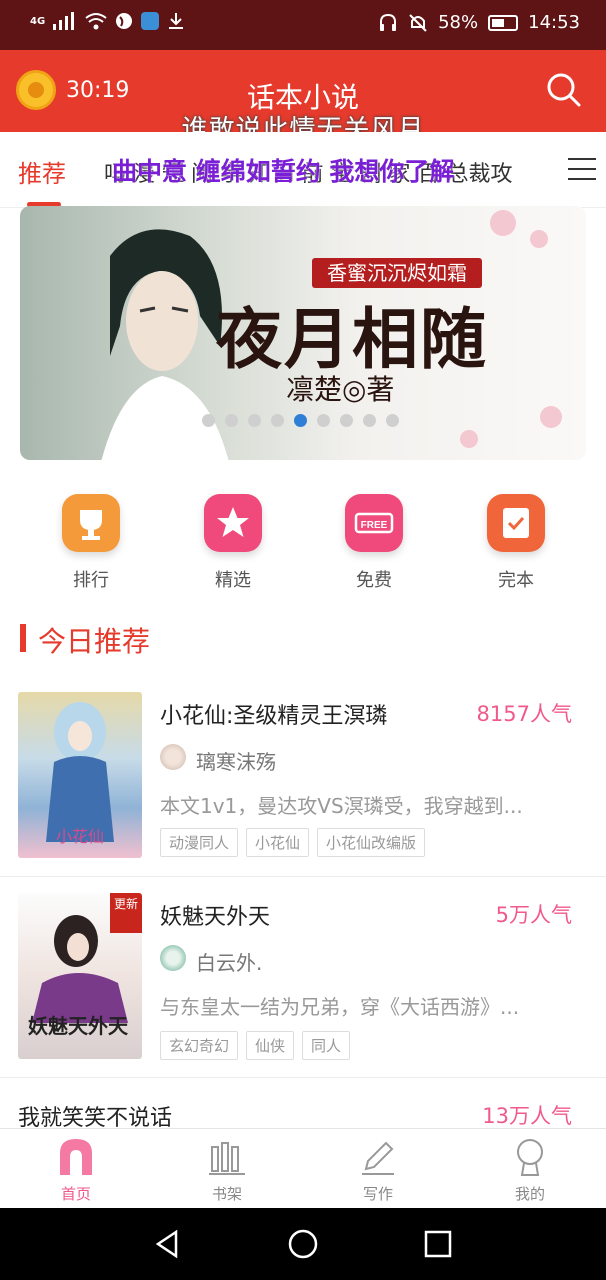  What do you see at coordinates (96, 21) in the screenshot?
I see `wifi-icon` at bounding box center [96, 21].